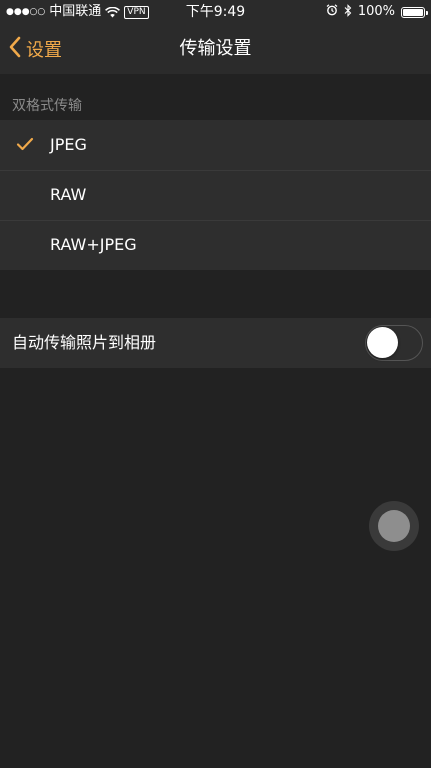 This screenshot has width=431, height=768. What do you see at coordinates (25, 145) in the screenshot?
I see `checkmark-icon` at bounding box center [25, 145].